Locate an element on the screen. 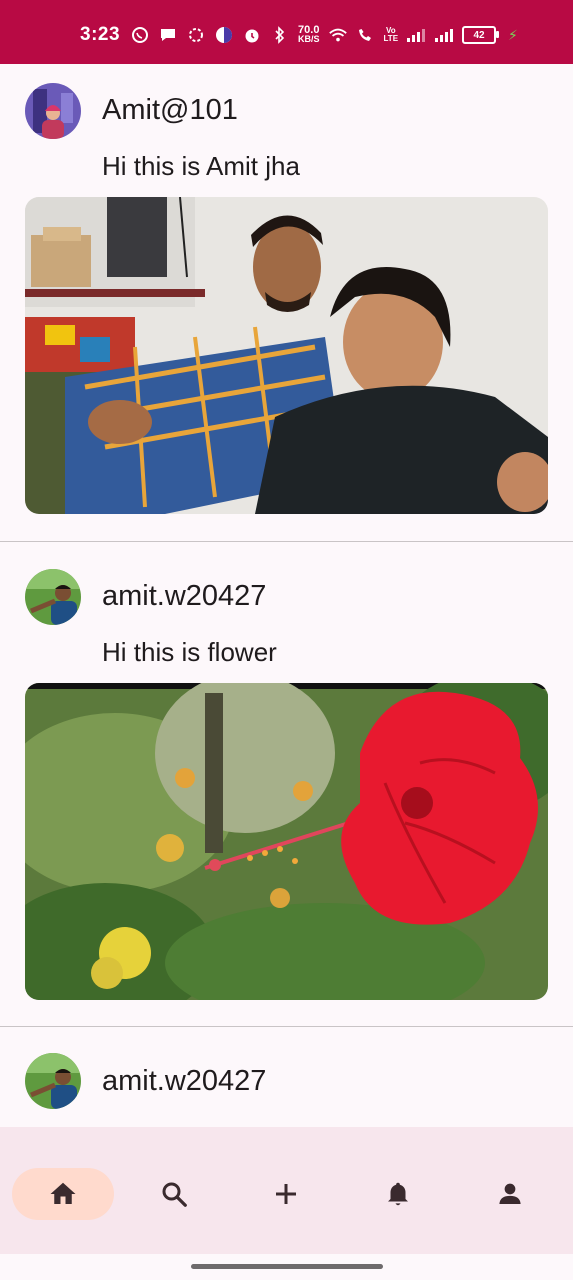 The height and width of the screenshot is (1280, 573). battery-level: 42 is located at coordinates (479, 35).